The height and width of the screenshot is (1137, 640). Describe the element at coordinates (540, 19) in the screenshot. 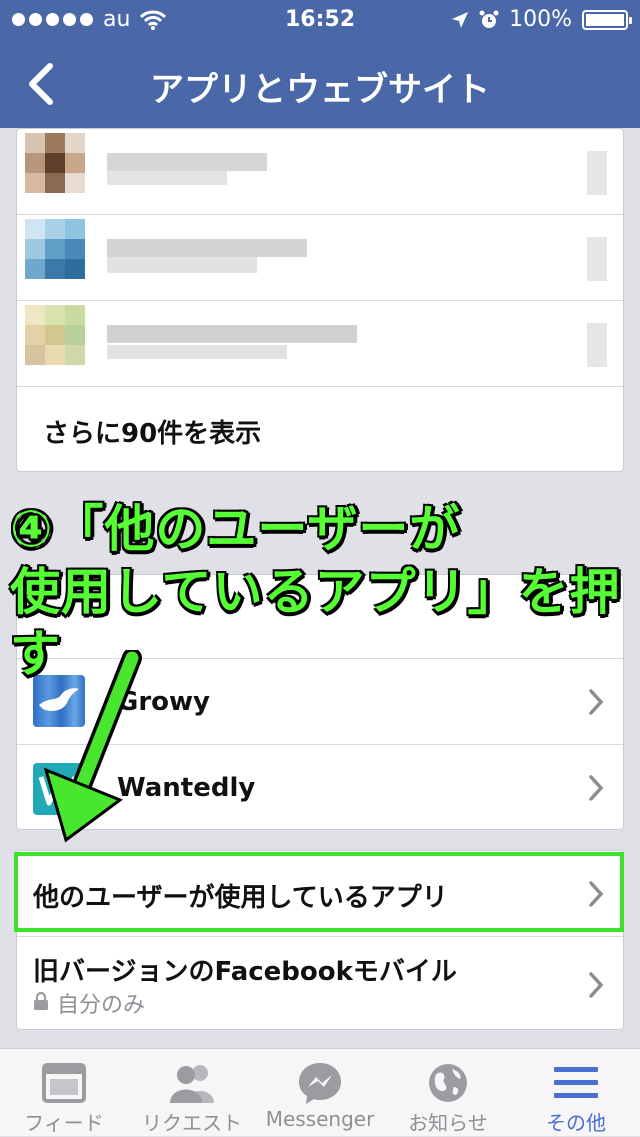

I see `battery-percent: 100%` at that location.